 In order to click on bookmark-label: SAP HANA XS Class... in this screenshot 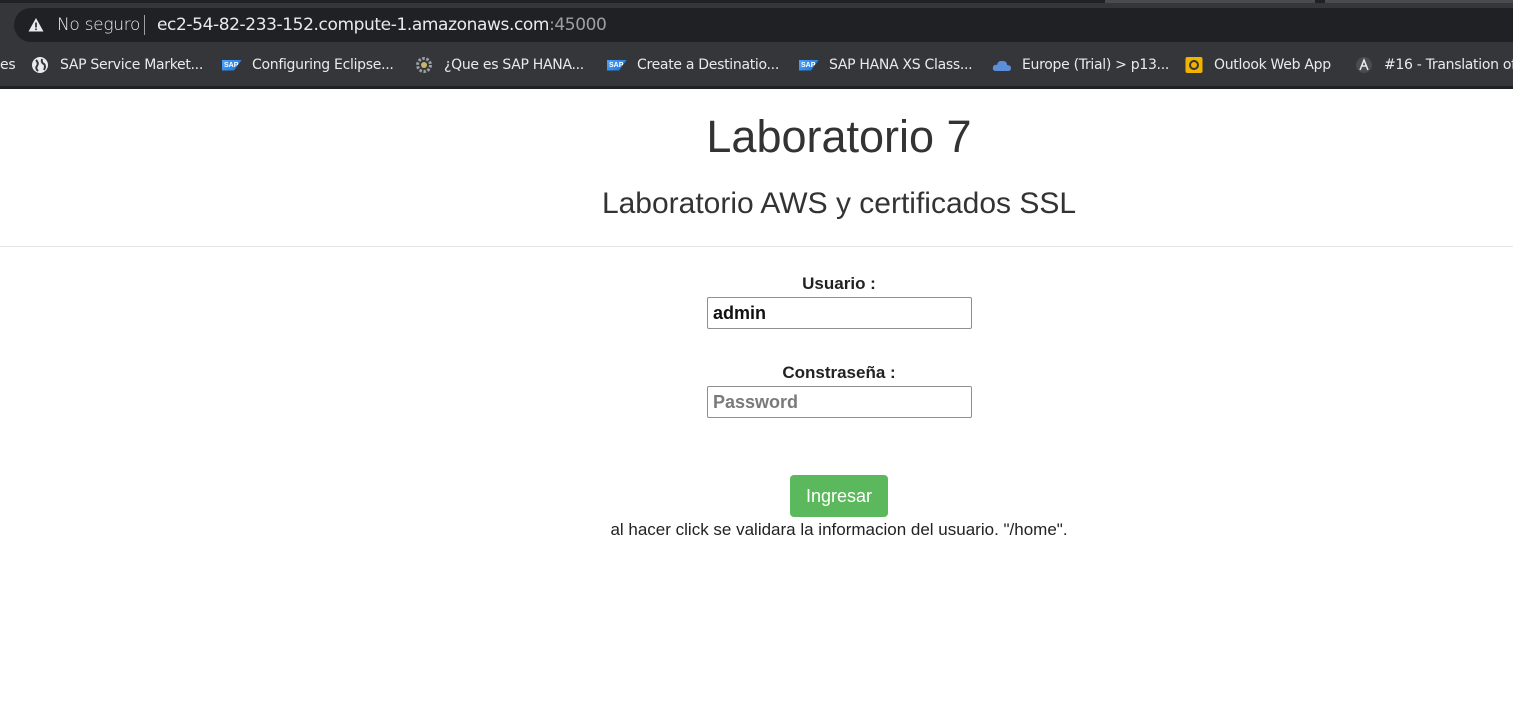, I will do `click(901, 65)`.